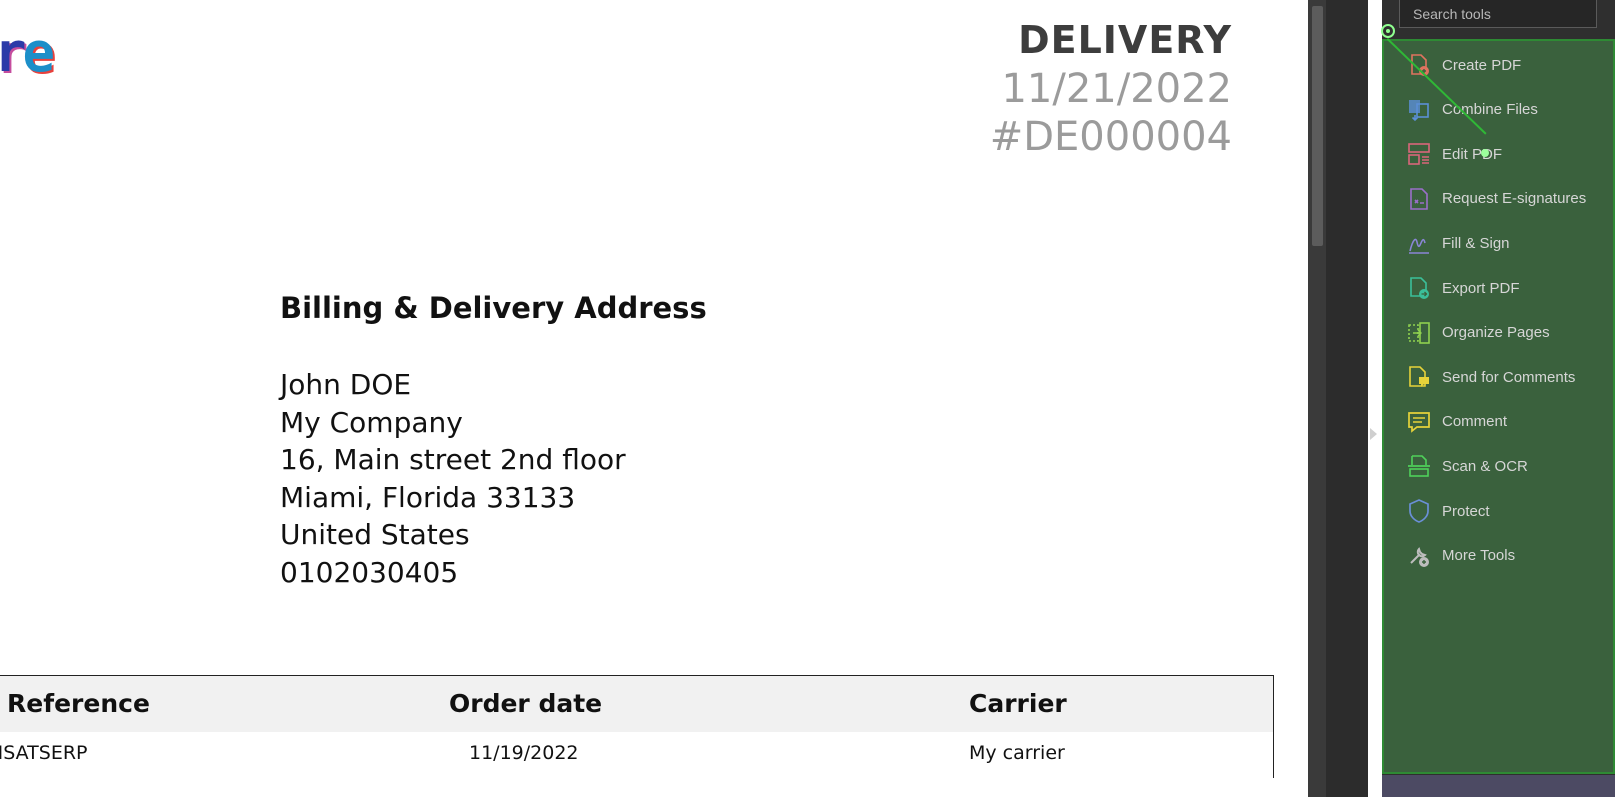 The image size is (1615, 797). What do you see at coordinates (78, 703) in the screenshot?
I see `table-header-reference: Reference` at bounding box center [78, 703].